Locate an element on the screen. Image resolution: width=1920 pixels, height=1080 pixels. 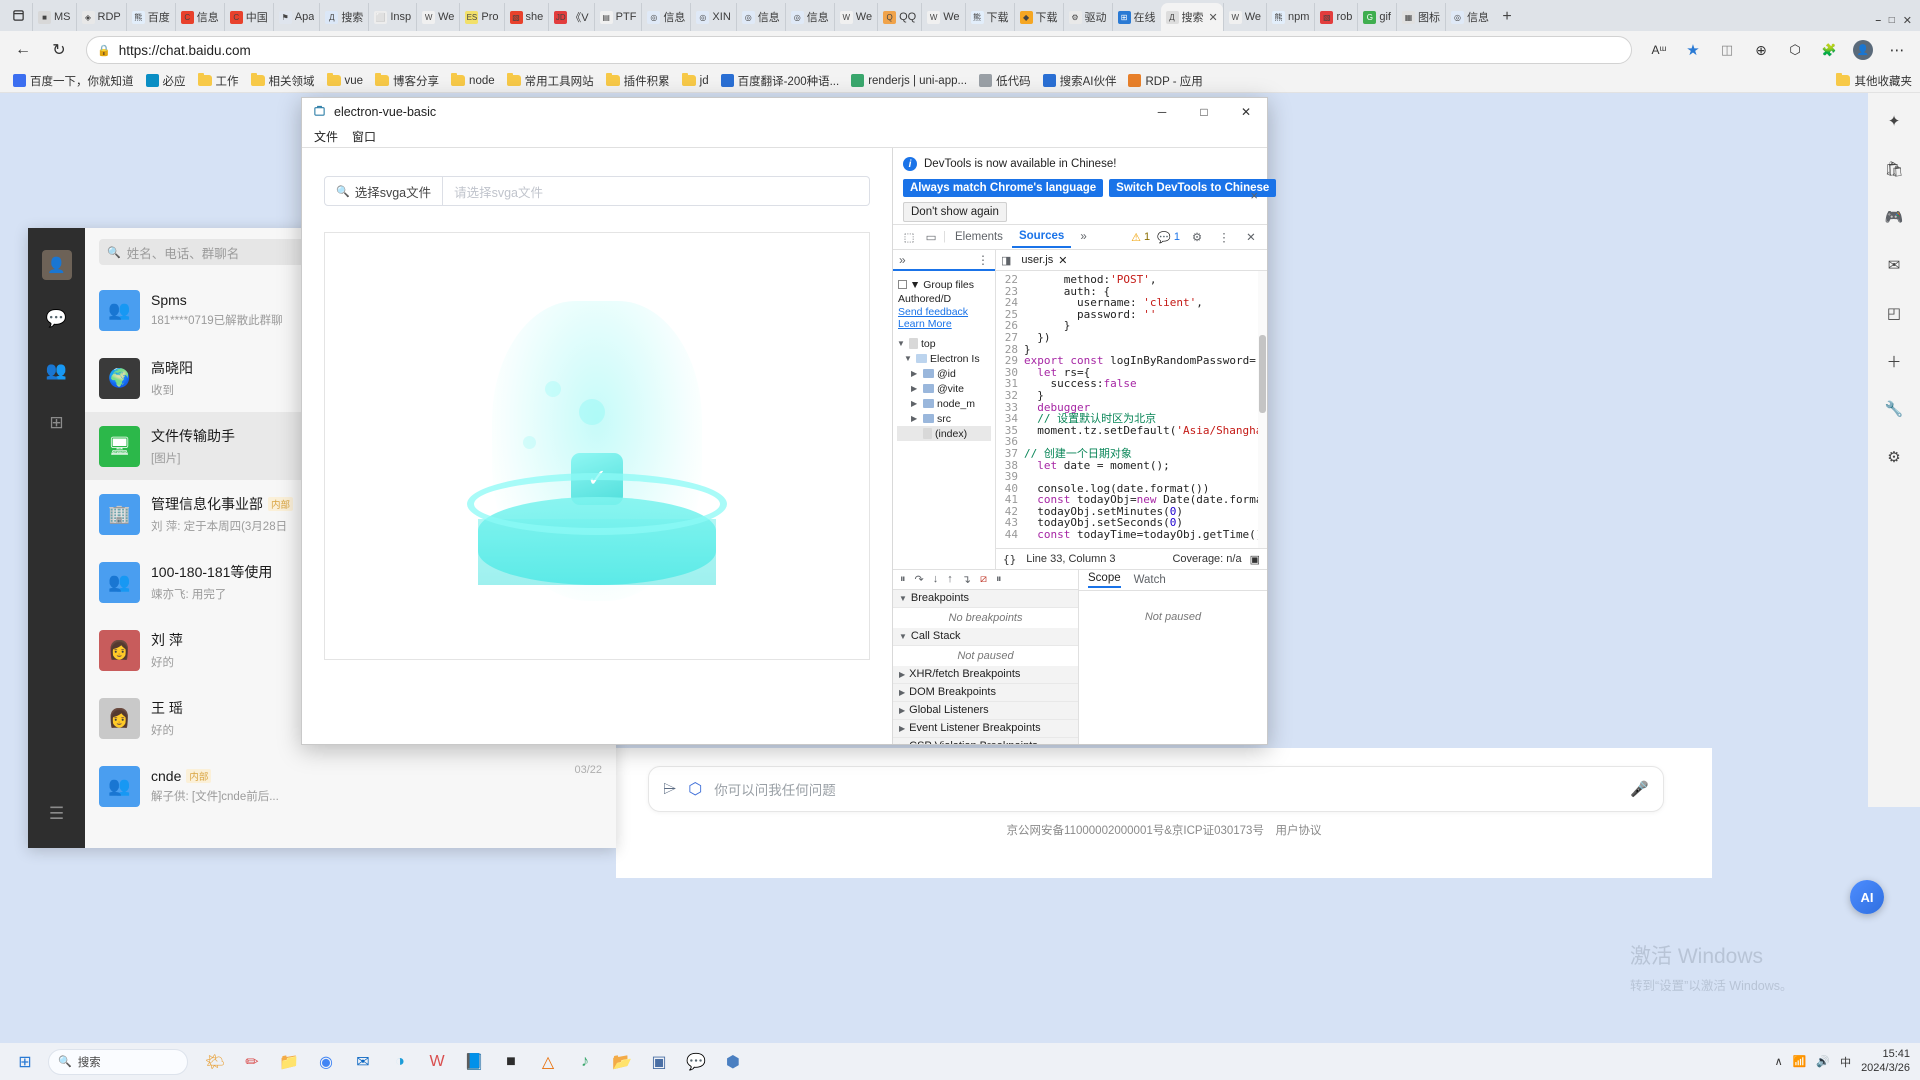
profile-avatar: 👤 is located at coordinates (1863, 50).